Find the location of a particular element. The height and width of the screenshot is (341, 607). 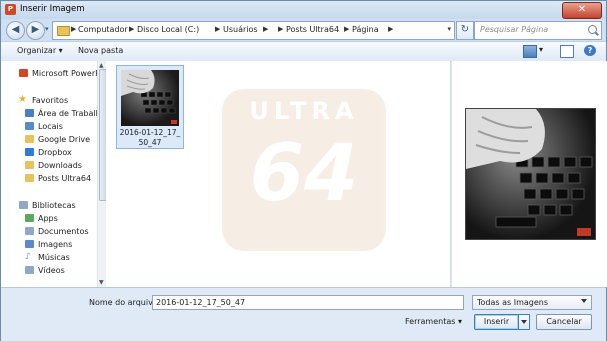

organize-menu: Organizar ▾ is located at coordinates (40, 50).